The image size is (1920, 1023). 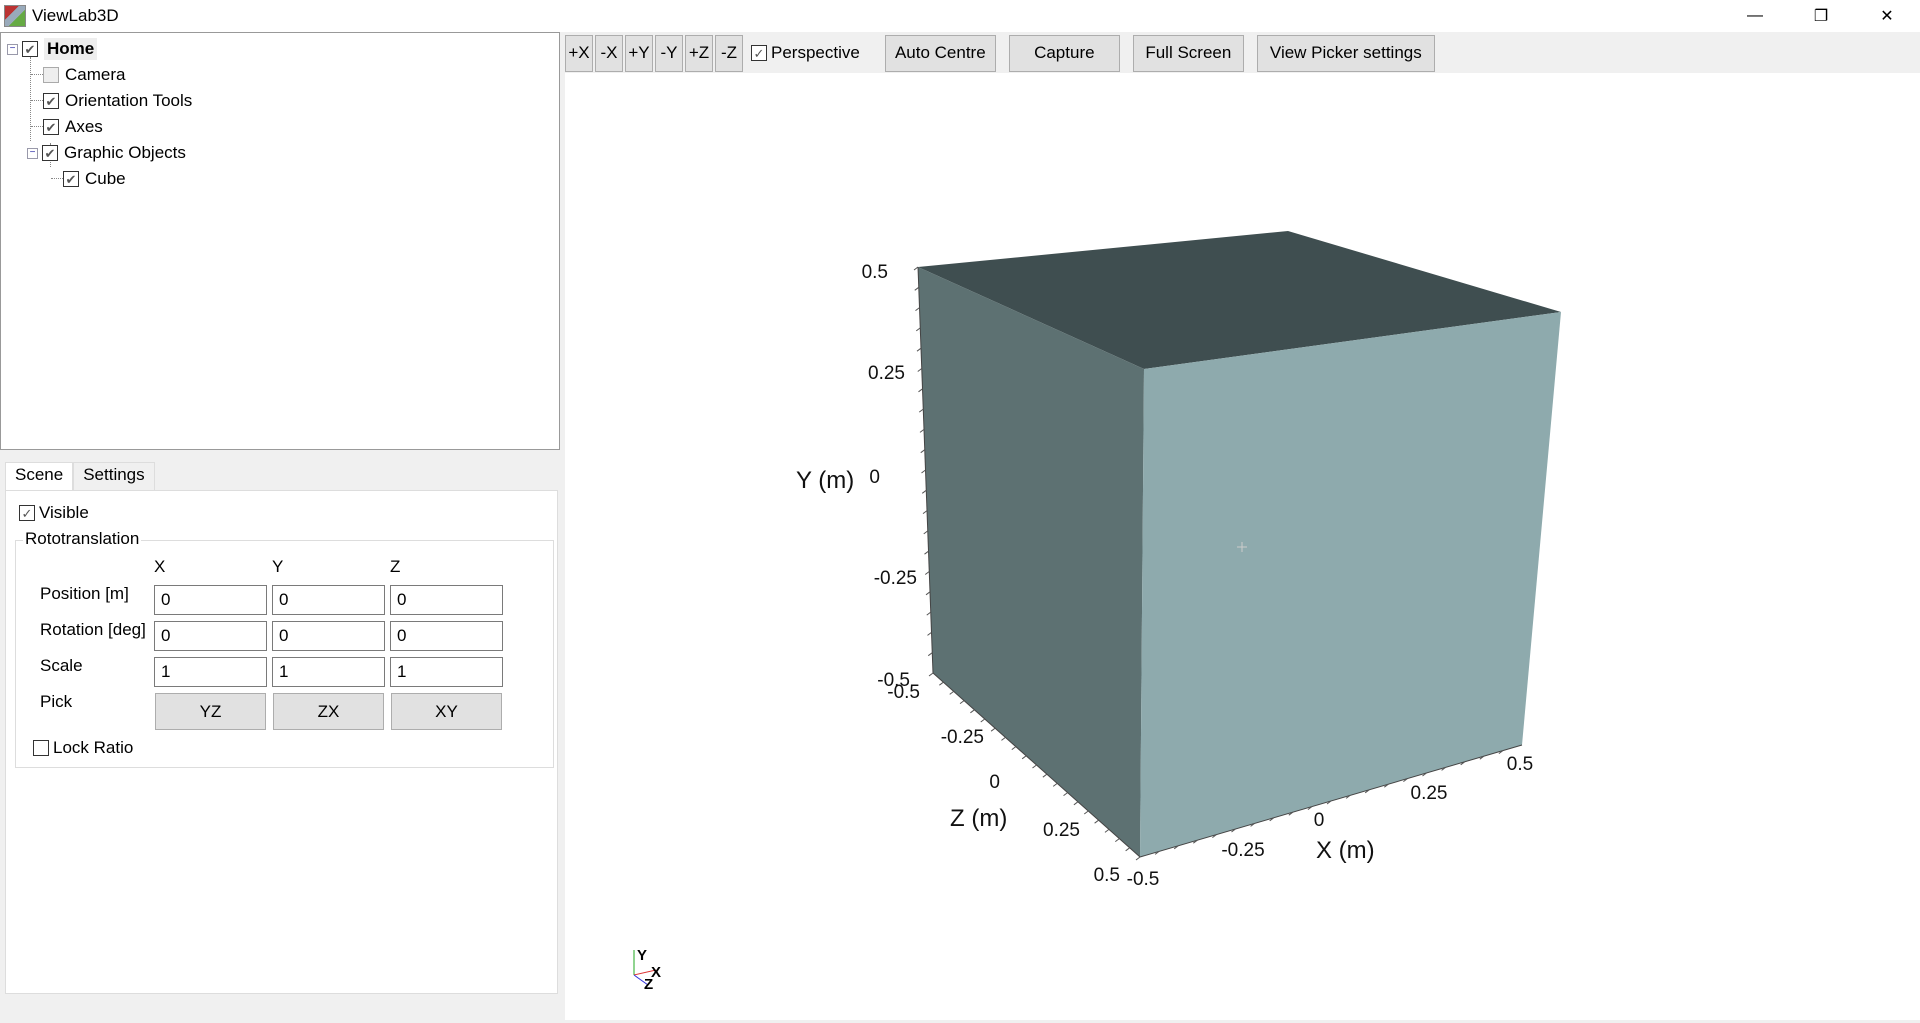 What do you see at coordinates (56, 701) in the screenshot?
I see `pick-label: Pick` at bounding box center [56, 701].